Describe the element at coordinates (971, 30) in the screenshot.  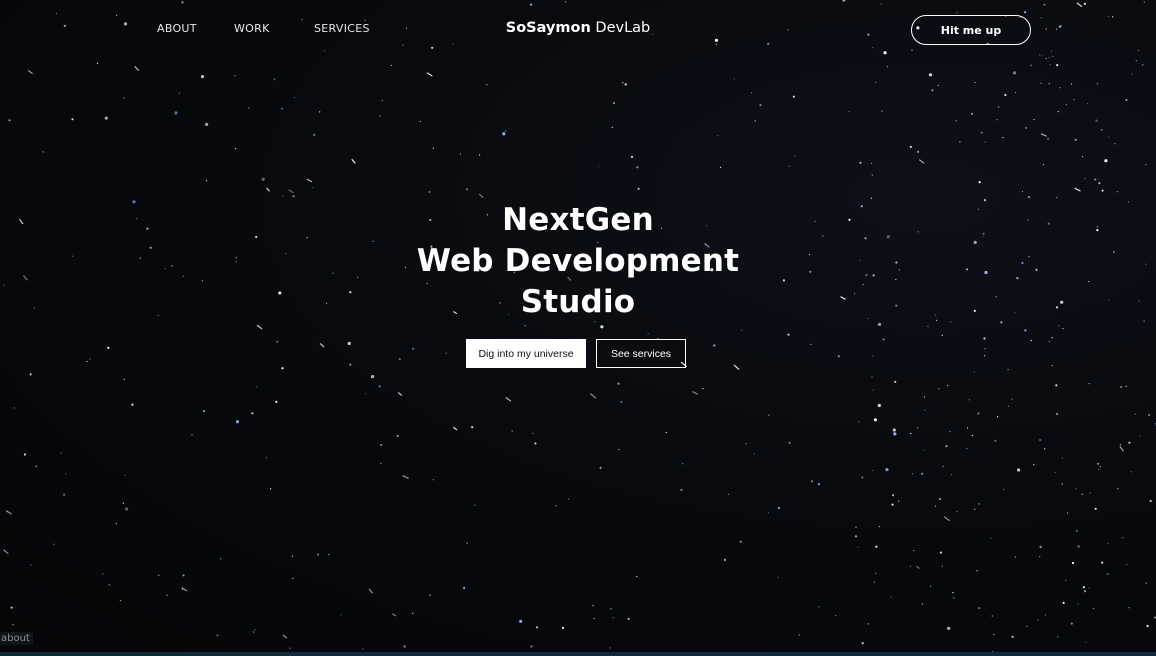
I see `hit-me-up-button: Hit me up` at that location.